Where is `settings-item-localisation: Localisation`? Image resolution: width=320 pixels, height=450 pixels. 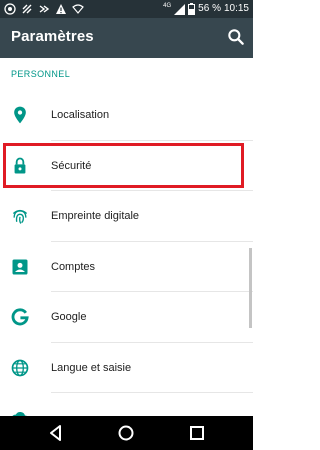 settings-item-localisation: Localisation is located at coordinates (126, 115).